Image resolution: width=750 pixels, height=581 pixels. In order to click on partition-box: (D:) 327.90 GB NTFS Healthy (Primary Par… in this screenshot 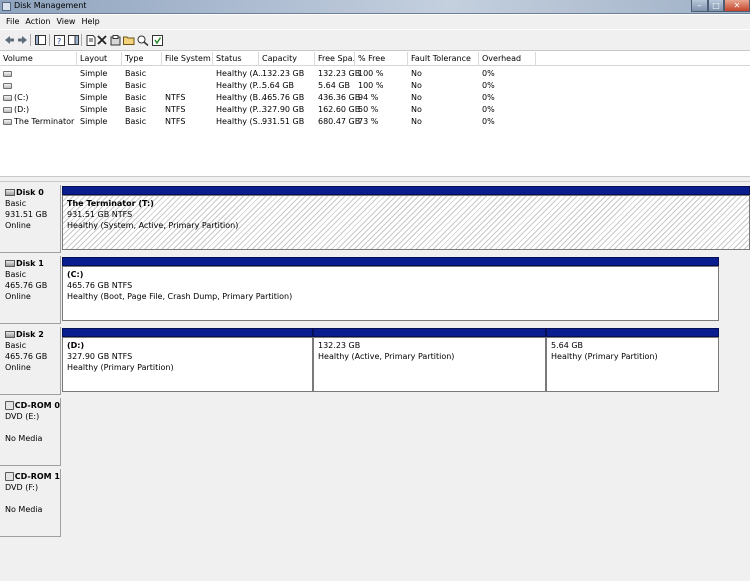, I will do `click(187, 364)`.